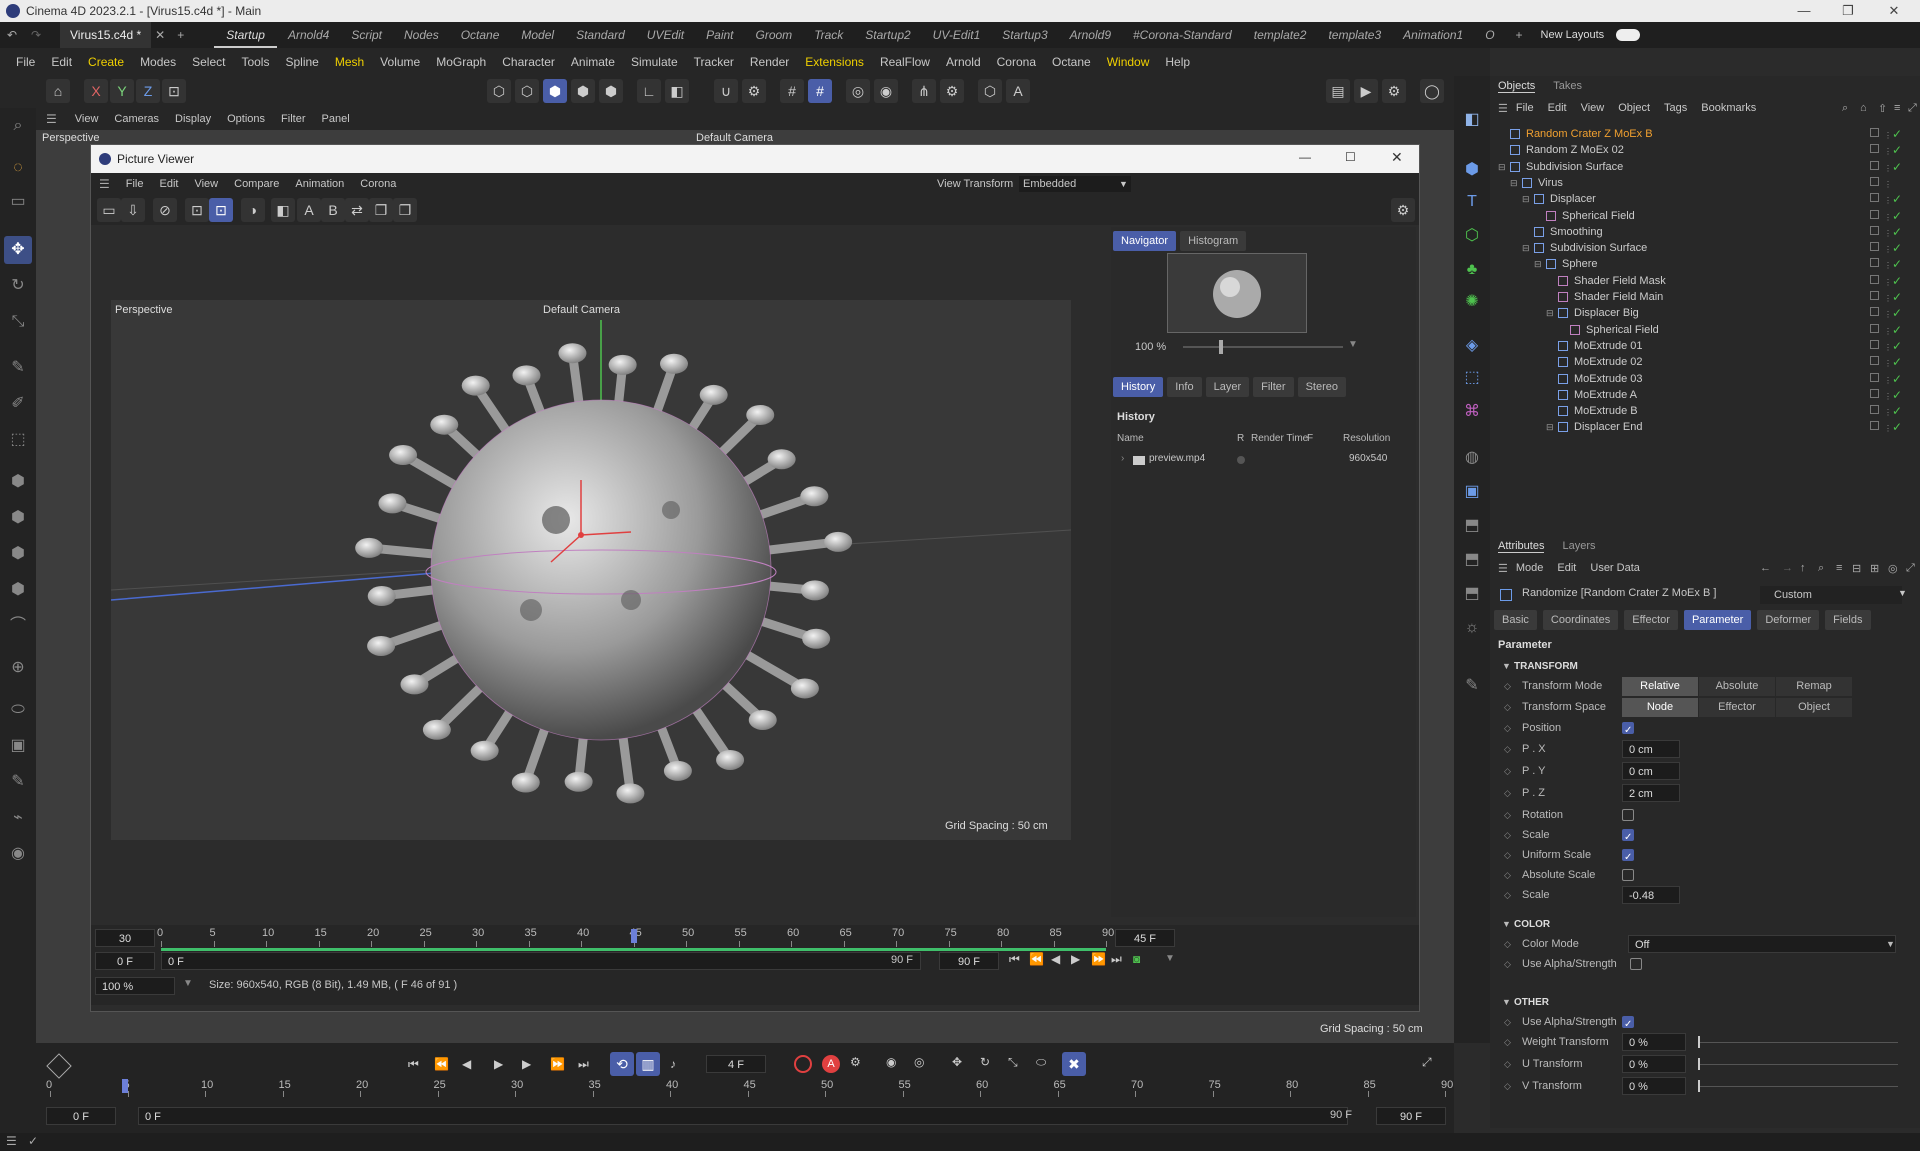 This screenshot has height=1151, width=1920. I want to click on use-alpha2-checkbox, so click(1628, 1024).